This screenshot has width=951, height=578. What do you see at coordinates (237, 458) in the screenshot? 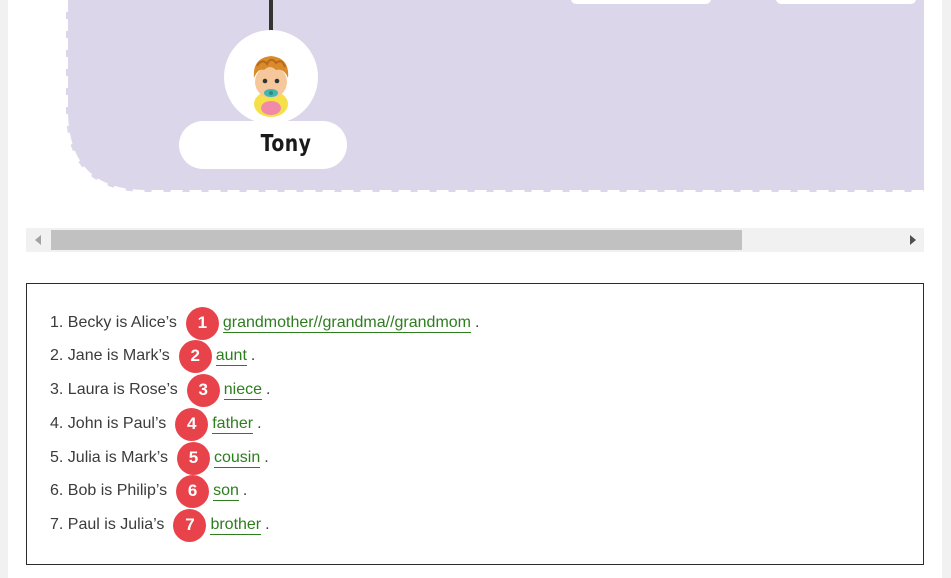
I see `answer-field: cousin` at bounding box center [237, 458].